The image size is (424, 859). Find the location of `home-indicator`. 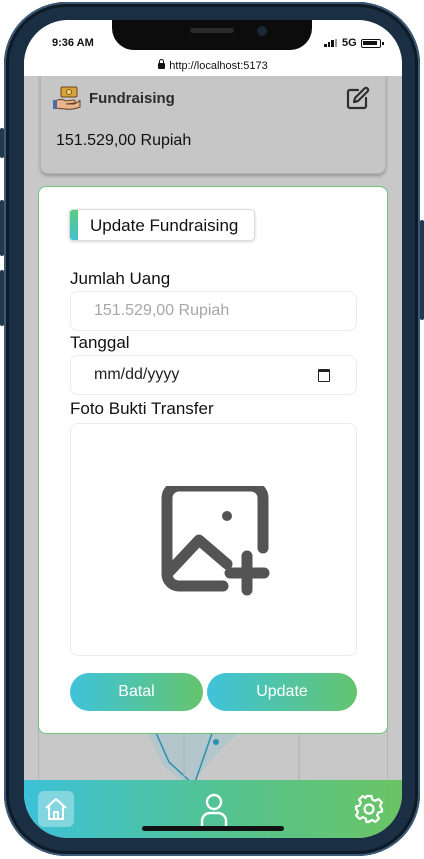

home-indicator is located at coordinates (213, 828).